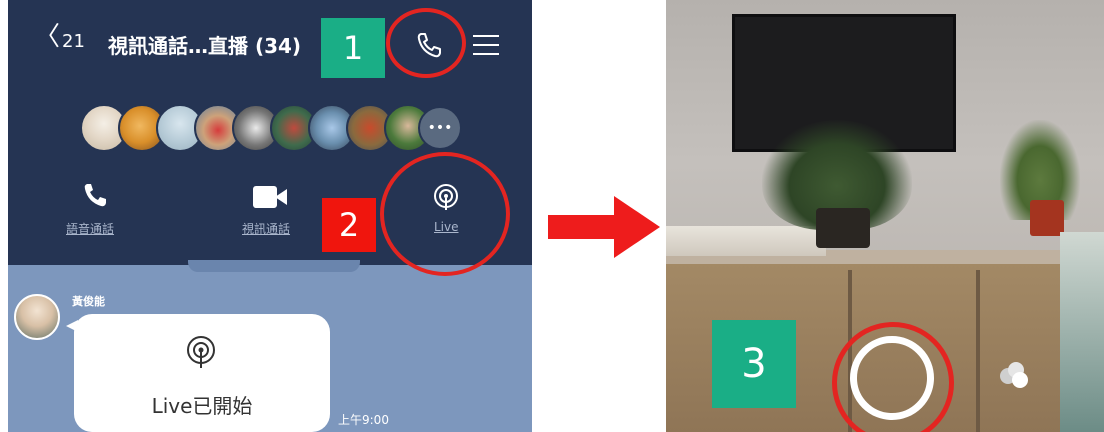  What do you see at coordinates (202, 406) in the screenshot?
I see `bubble-message: Live已開始` at bounding box center [202, 406].